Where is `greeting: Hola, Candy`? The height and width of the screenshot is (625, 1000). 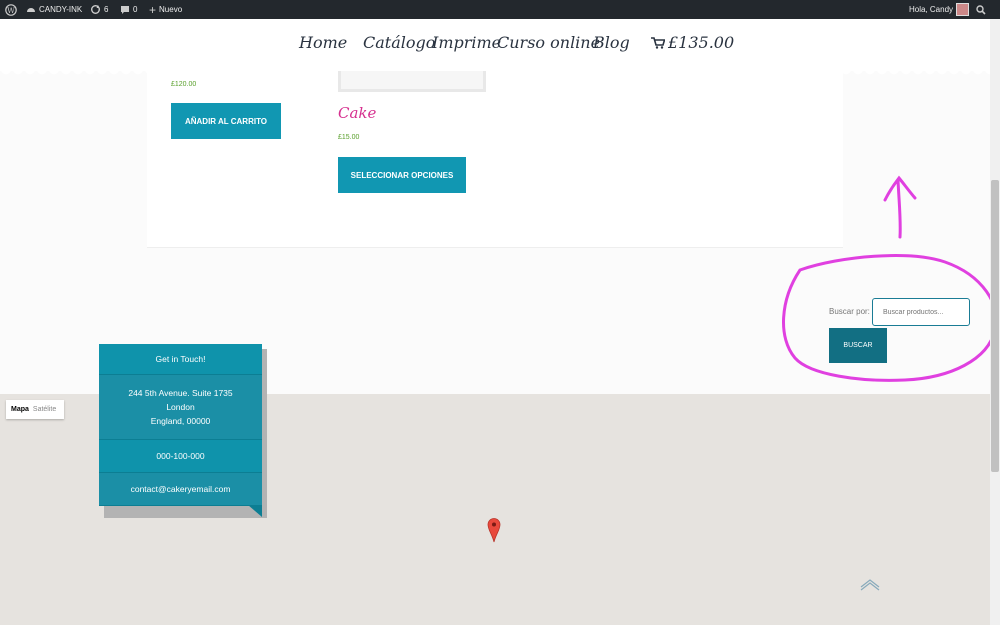
greeting: Hola, Candy is located at coordinates (931, 9).